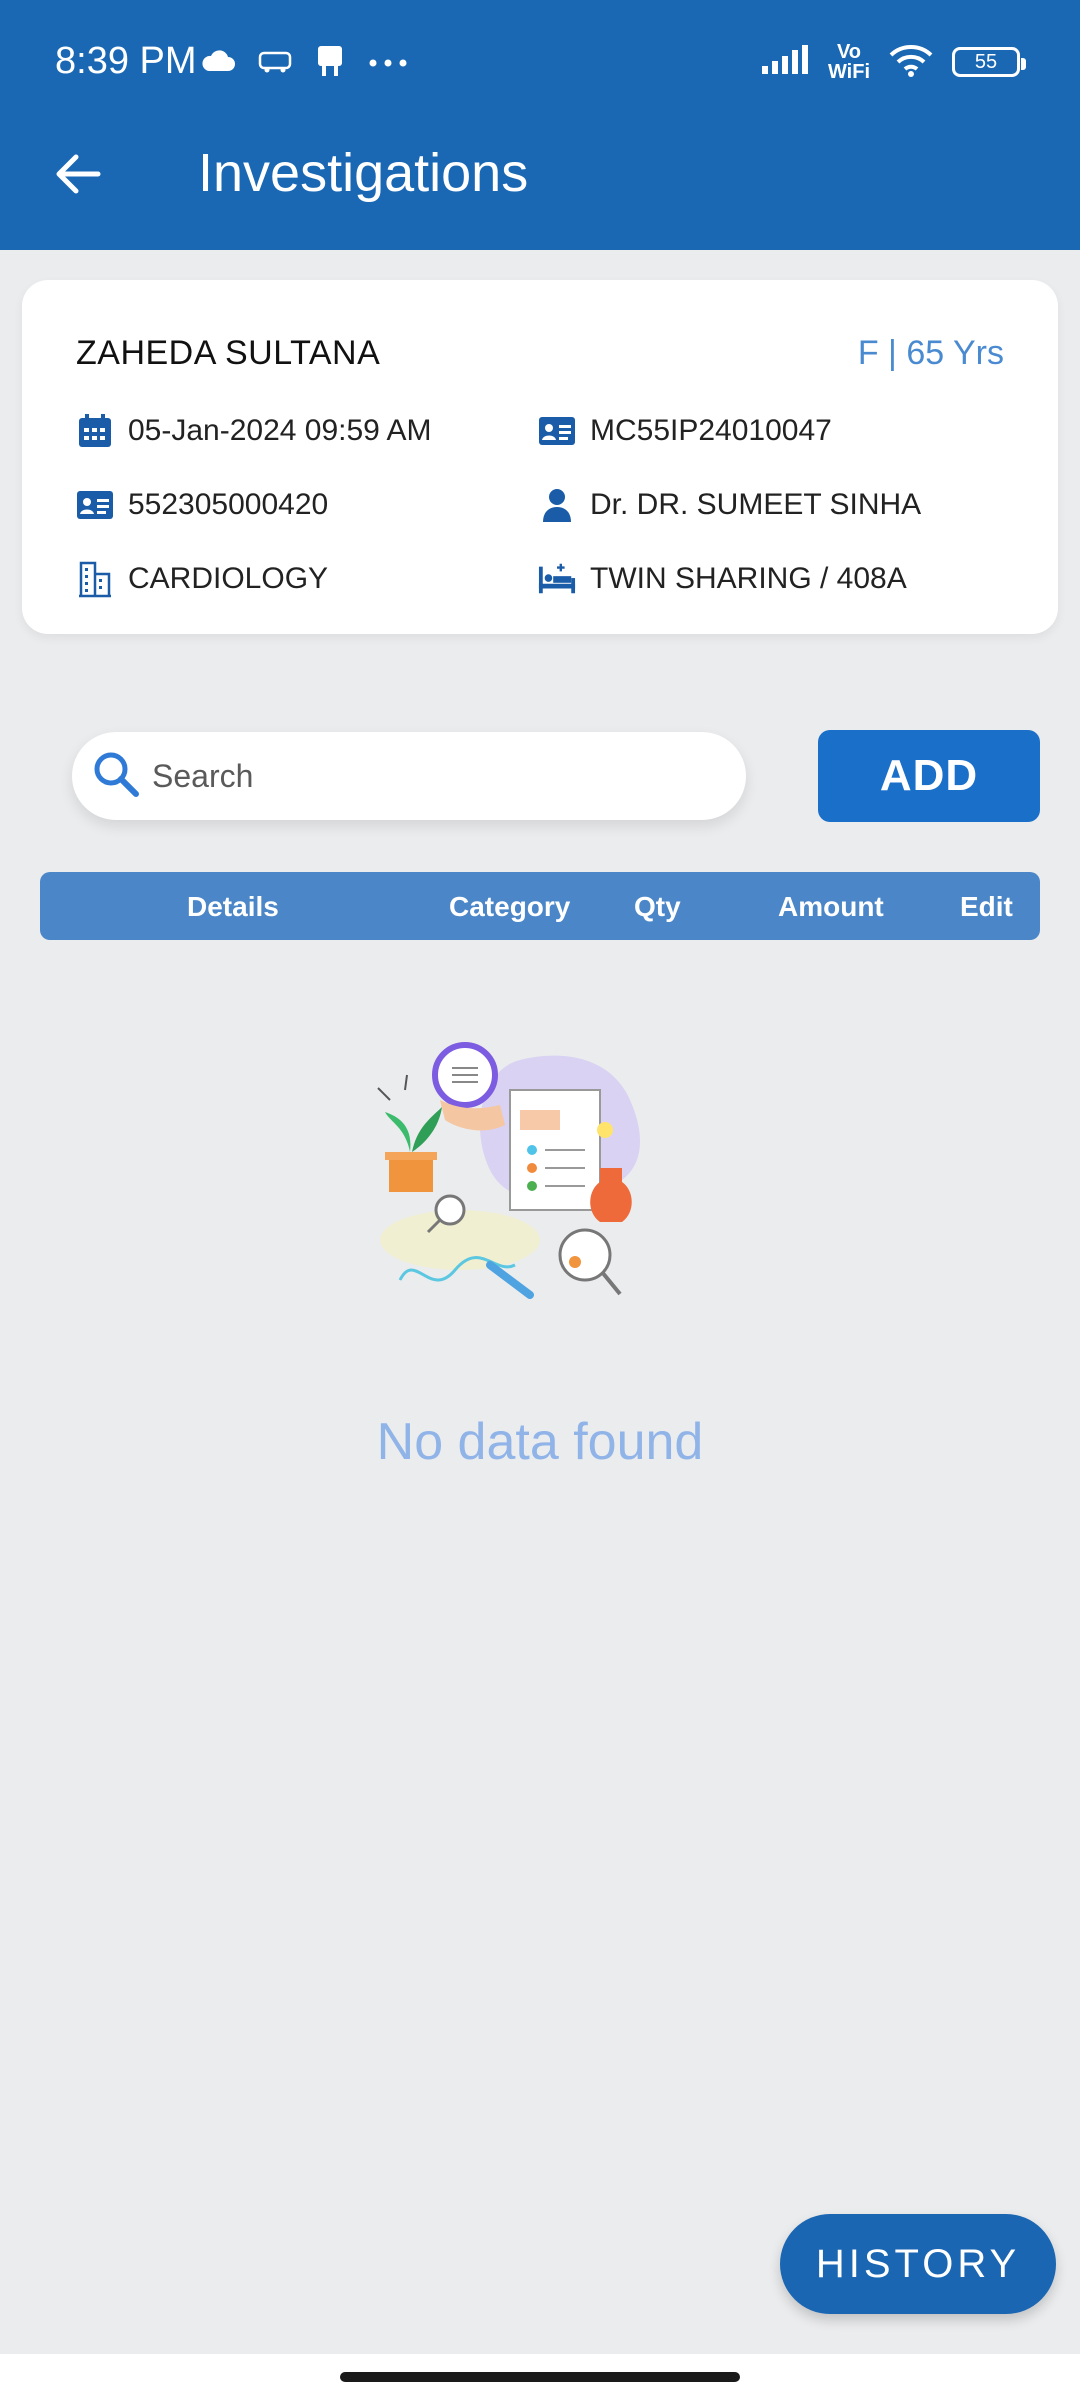 The height and width of the screenshot is (2400, 1080). Describe the element at coordinates (748, 578) in the screenshot. I see `bed-info: TWIN SHARING / 408A` at that location.